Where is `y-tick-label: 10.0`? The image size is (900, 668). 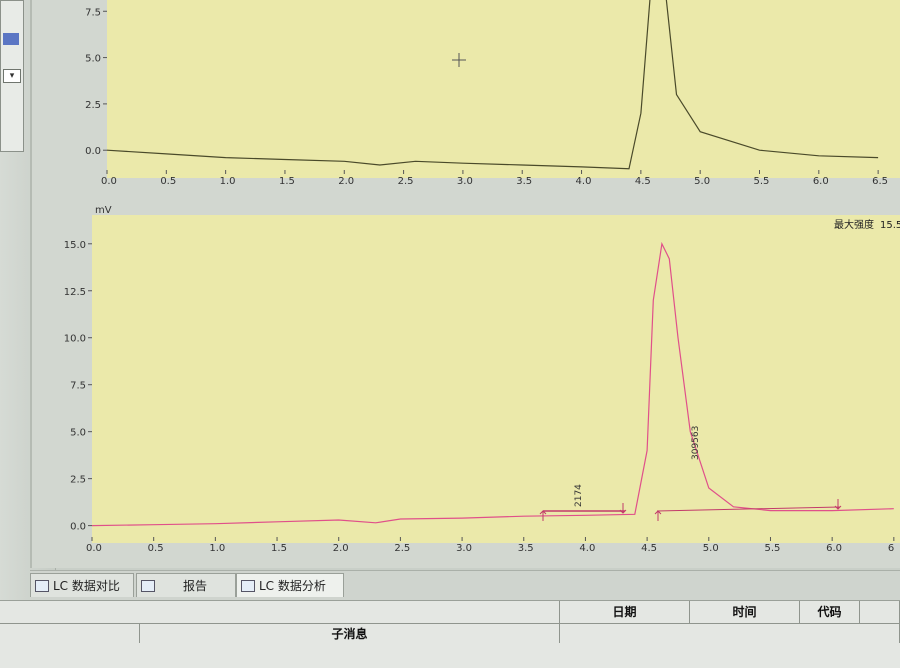 y-tick-label: 10.0 is located at coordinates (75, 339).